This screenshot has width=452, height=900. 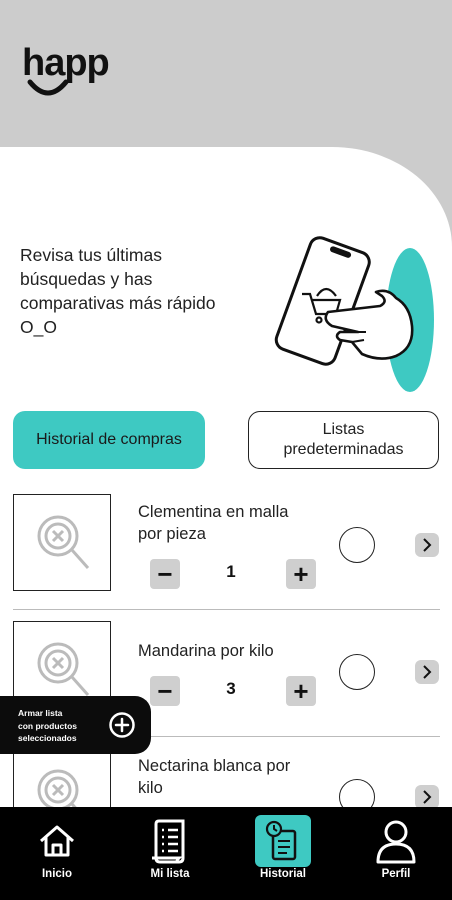 What do you see at coordinates (396, 874) in the screenshot?
I see `nav-label: Perfil` at bounding box center [396, 874].